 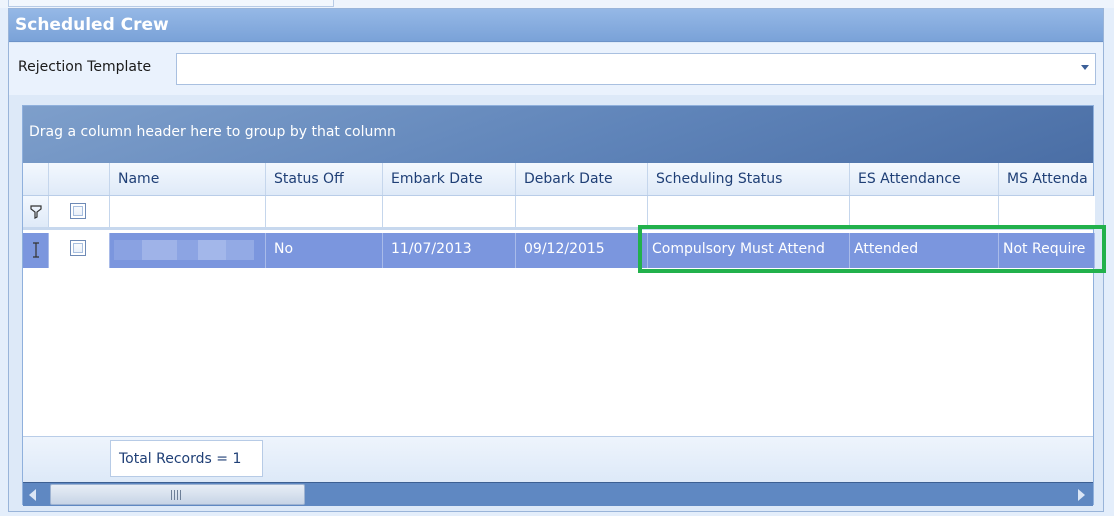 I want to click on filter-ms-attendance, so click(x=1047, y=211).